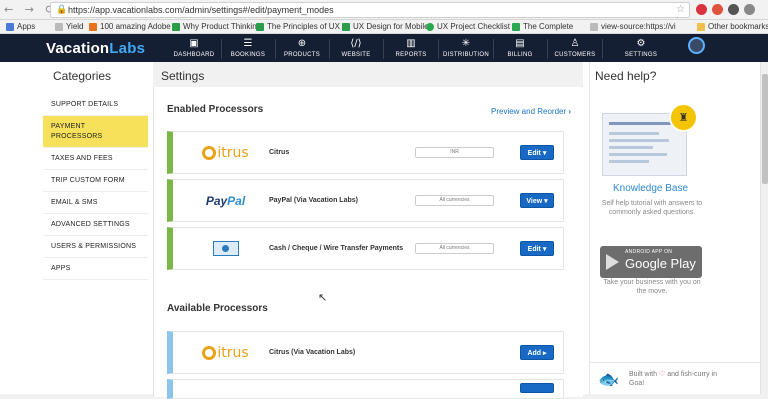  I want to click on preview-reorder-link: Preview and Reorder ›, so click(531, 111).